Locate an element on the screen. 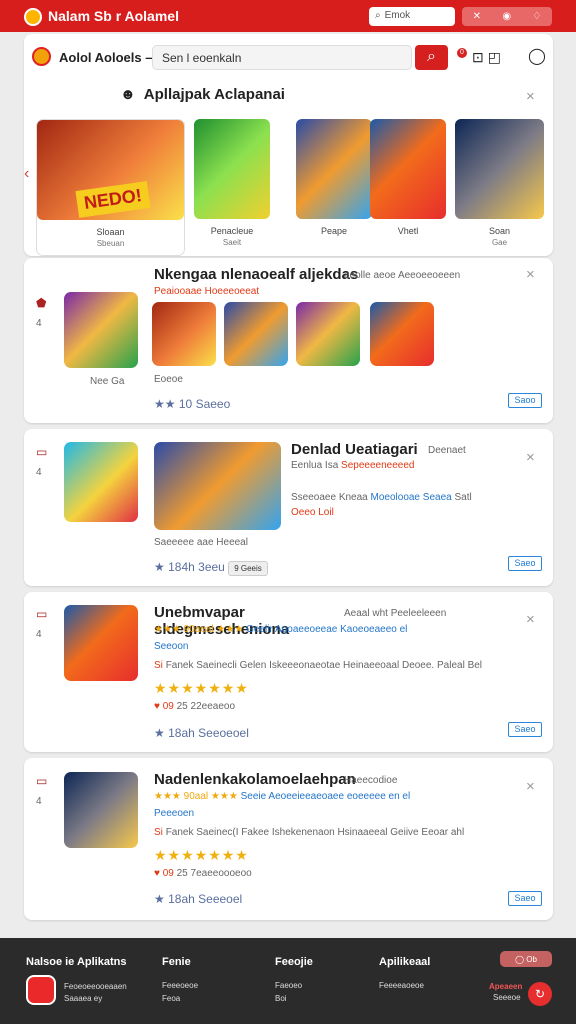 Image resolution: width=576 pixels, height=1024 pixels. footer-logo is located at coordinates (41, 990).